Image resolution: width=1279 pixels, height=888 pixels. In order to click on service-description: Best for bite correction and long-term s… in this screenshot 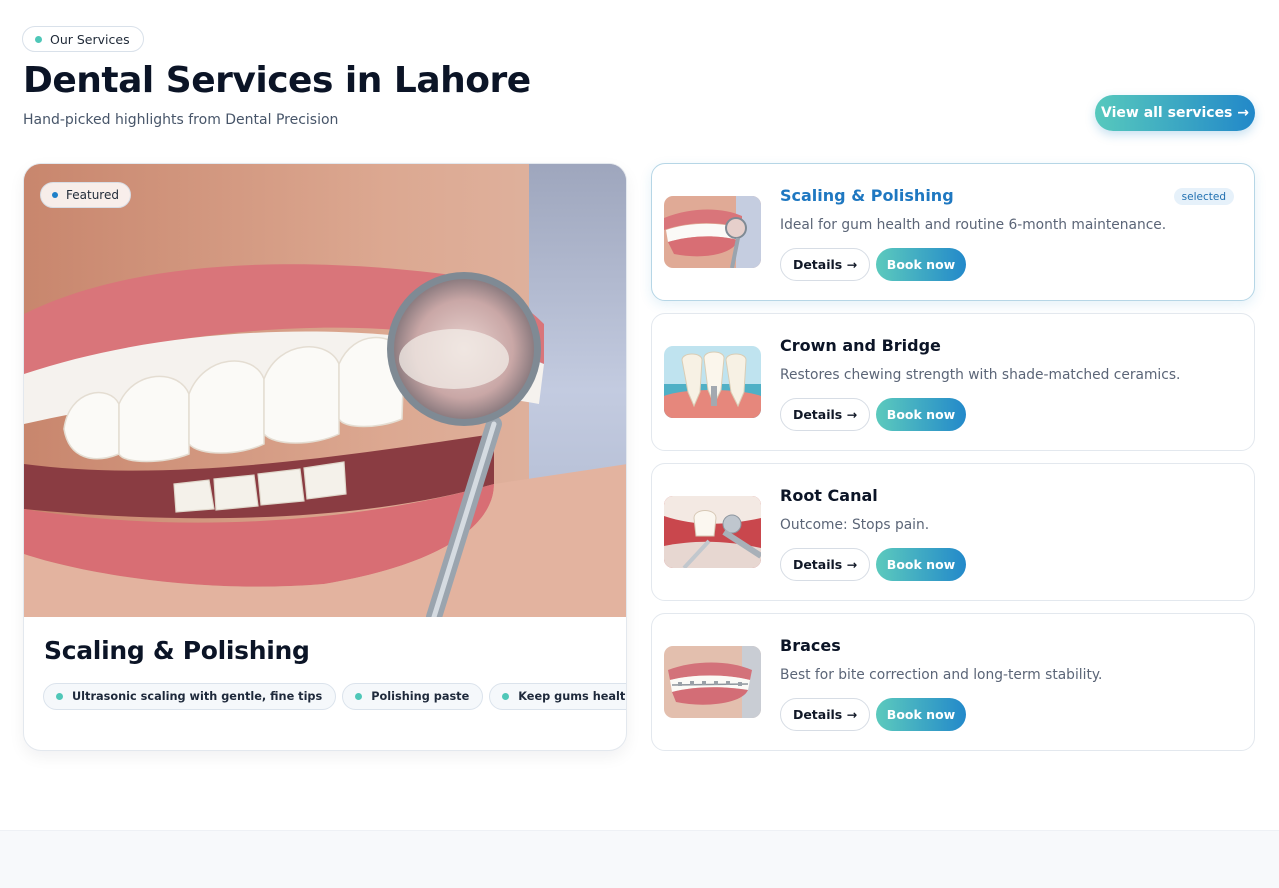, I will do `click(941, 675)`.